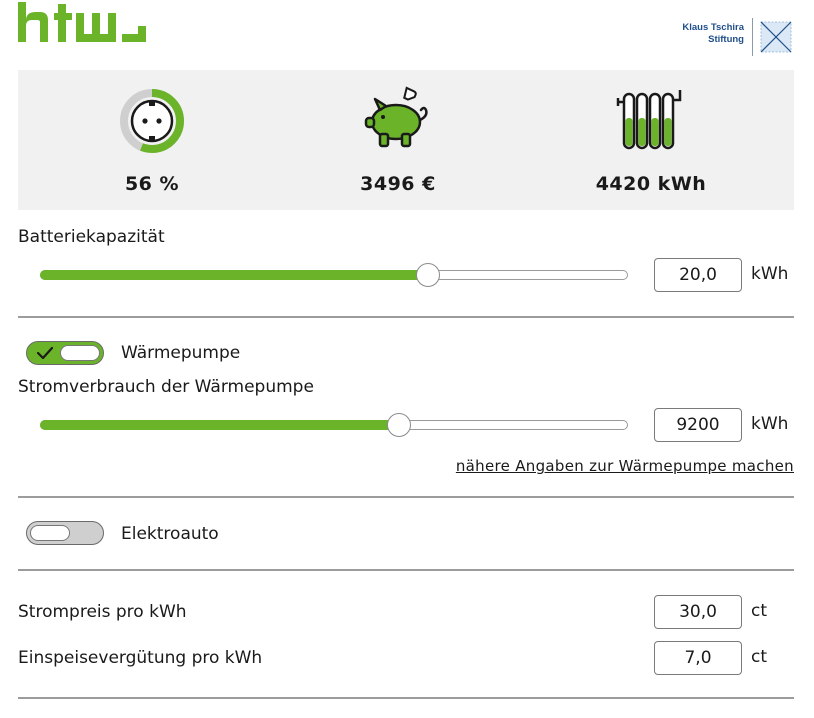 The image size is (814, 718). I want to click on radiator-icon, so click(649, 120).